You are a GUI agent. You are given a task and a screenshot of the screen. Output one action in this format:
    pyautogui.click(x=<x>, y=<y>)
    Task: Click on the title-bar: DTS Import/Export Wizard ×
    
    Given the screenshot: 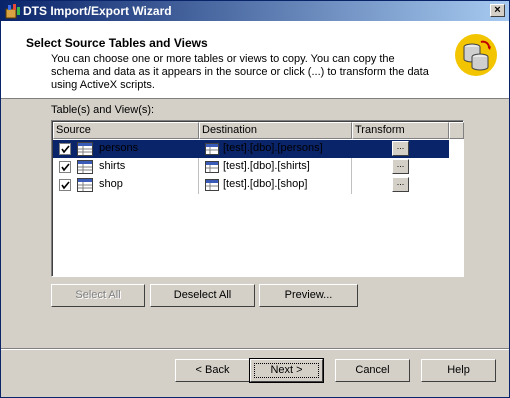 What is the action you would take?
    pyautogui.click(x=255, y=11)
    